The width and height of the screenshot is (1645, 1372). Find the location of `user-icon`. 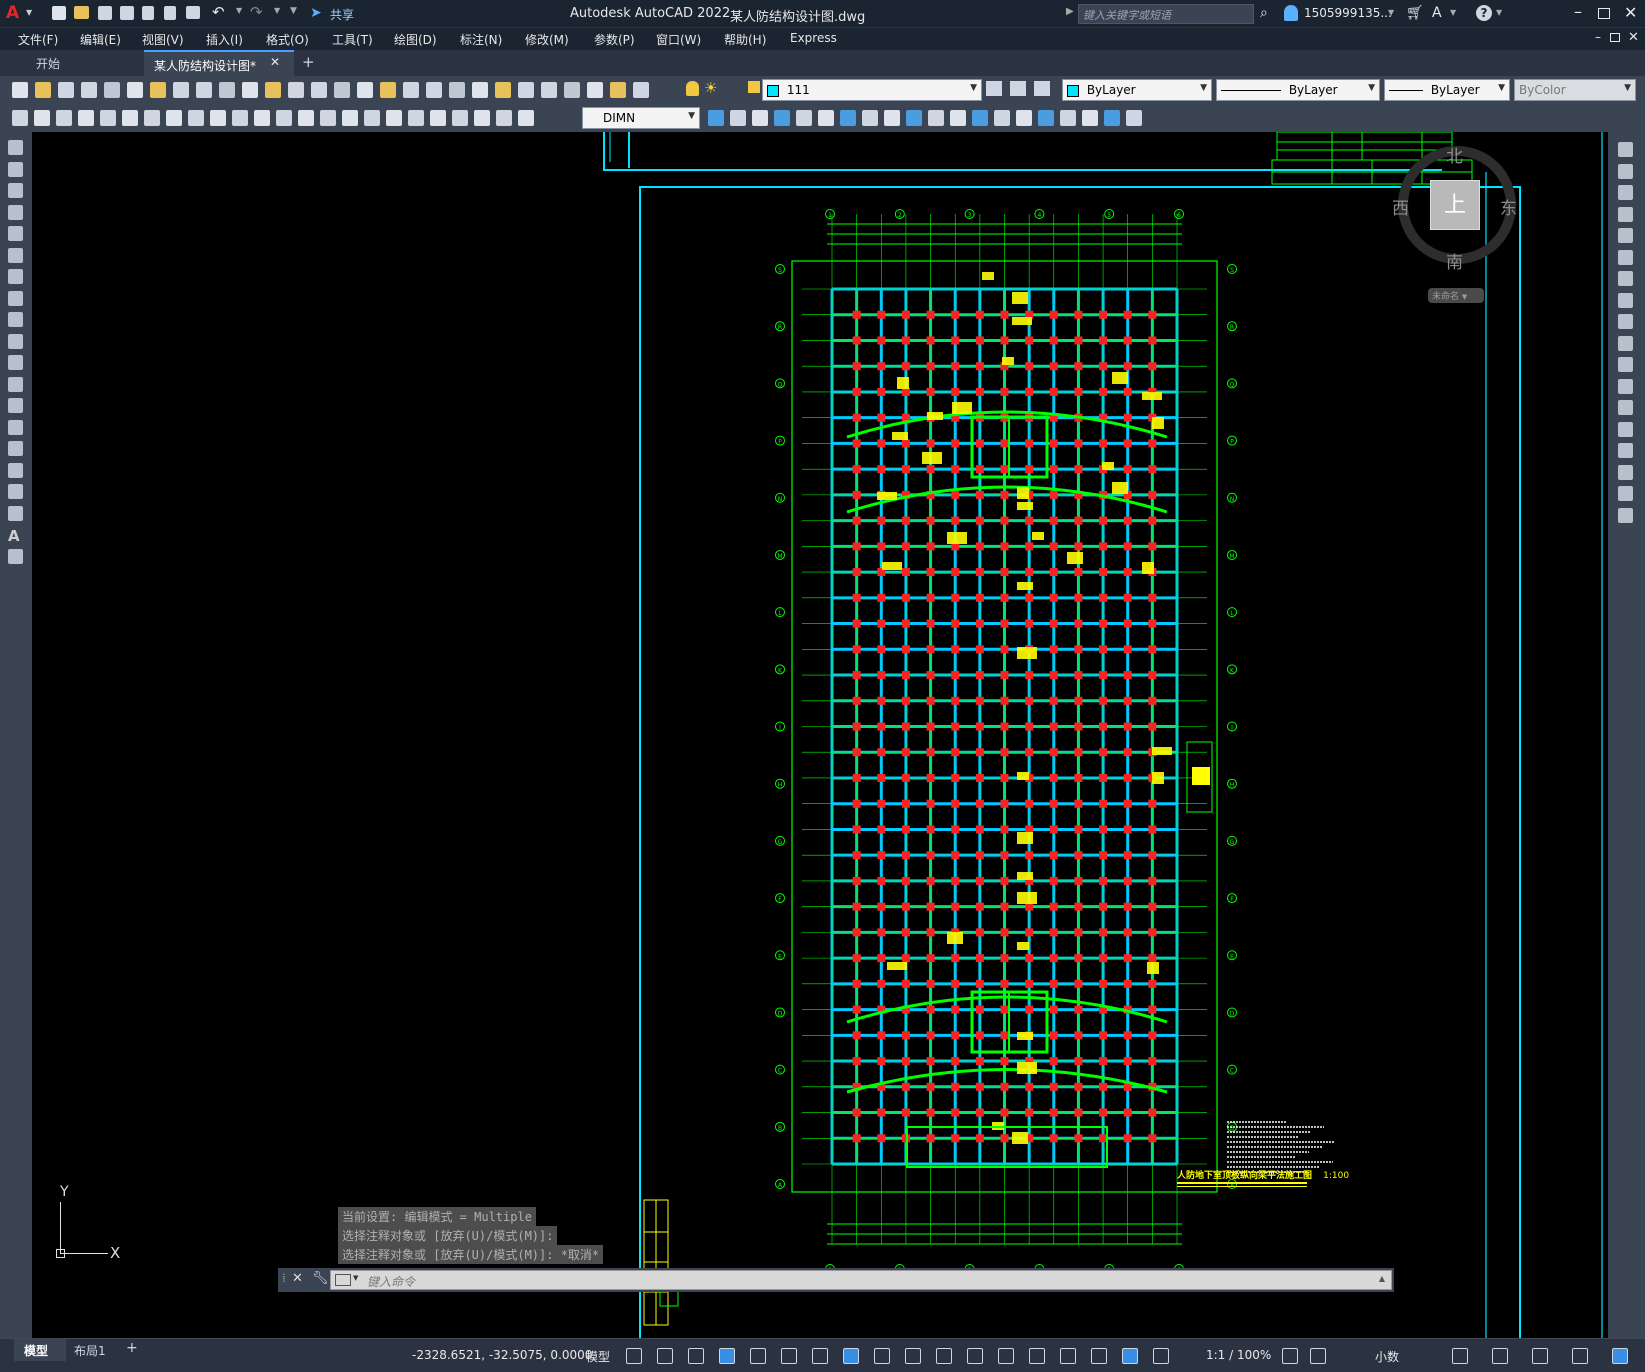

user-icon is located at coordinates (1291, 13).